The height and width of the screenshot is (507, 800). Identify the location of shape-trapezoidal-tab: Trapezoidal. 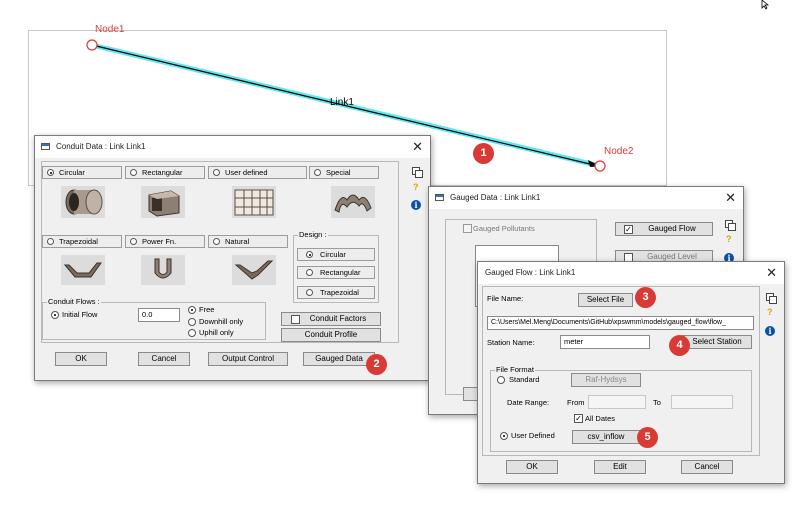
(82, 241).